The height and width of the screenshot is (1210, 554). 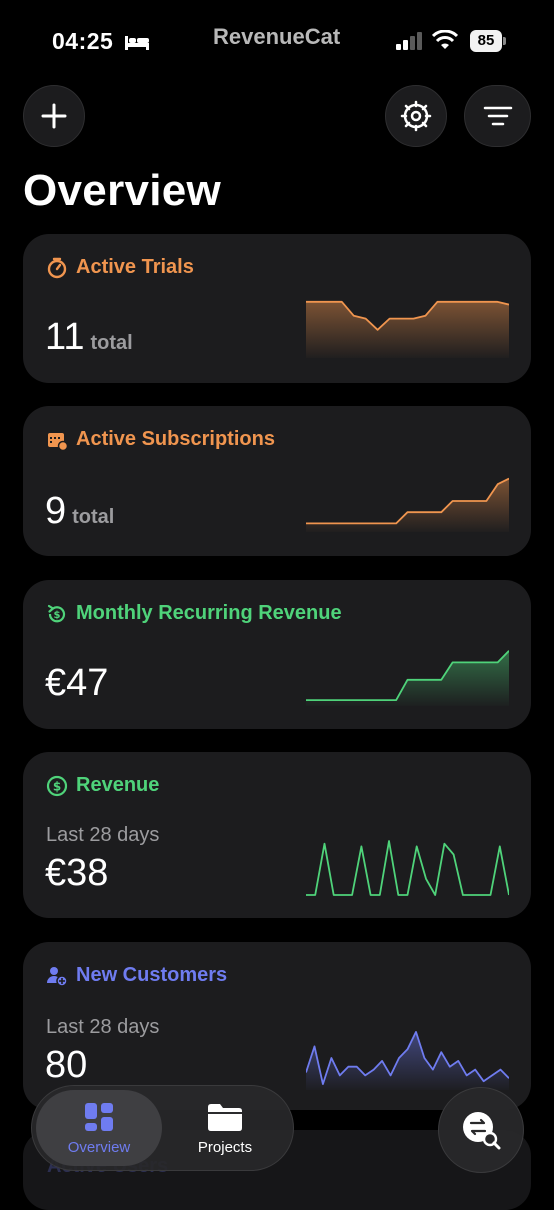 What do you see at coordinates (225, 1117) in the screenshot?
I see `folder-icon` at bounding box center [225, 1117].